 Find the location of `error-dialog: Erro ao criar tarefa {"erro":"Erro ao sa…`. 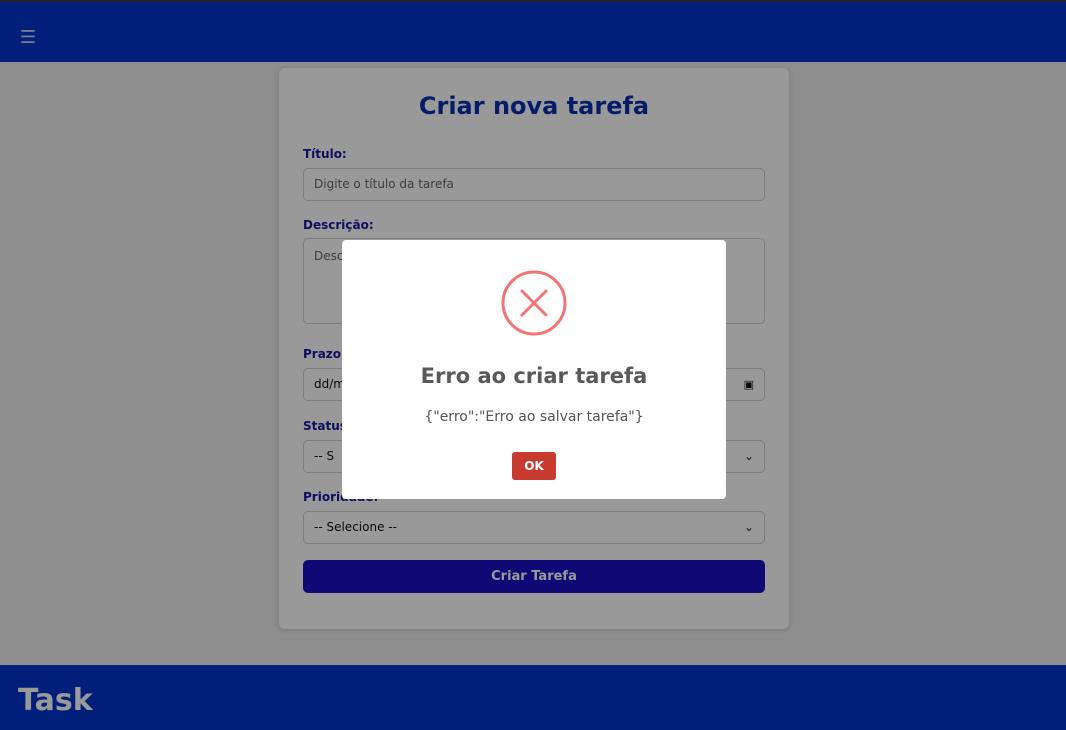

error-dialog: Erro ao criar tarefa {"erro":"Erro ao sa… is located at coordinates (534, 369).